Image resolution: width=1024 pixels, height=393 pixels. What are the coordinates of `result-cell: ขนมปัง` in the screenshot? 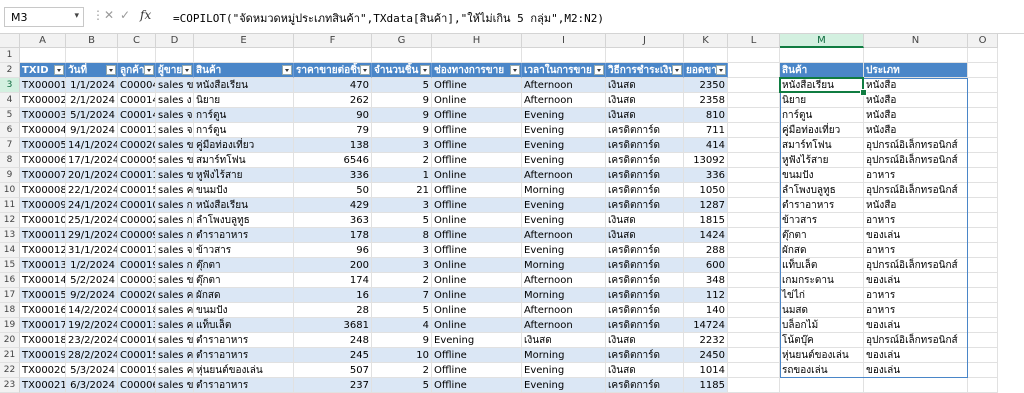 It's located at (822, 175).